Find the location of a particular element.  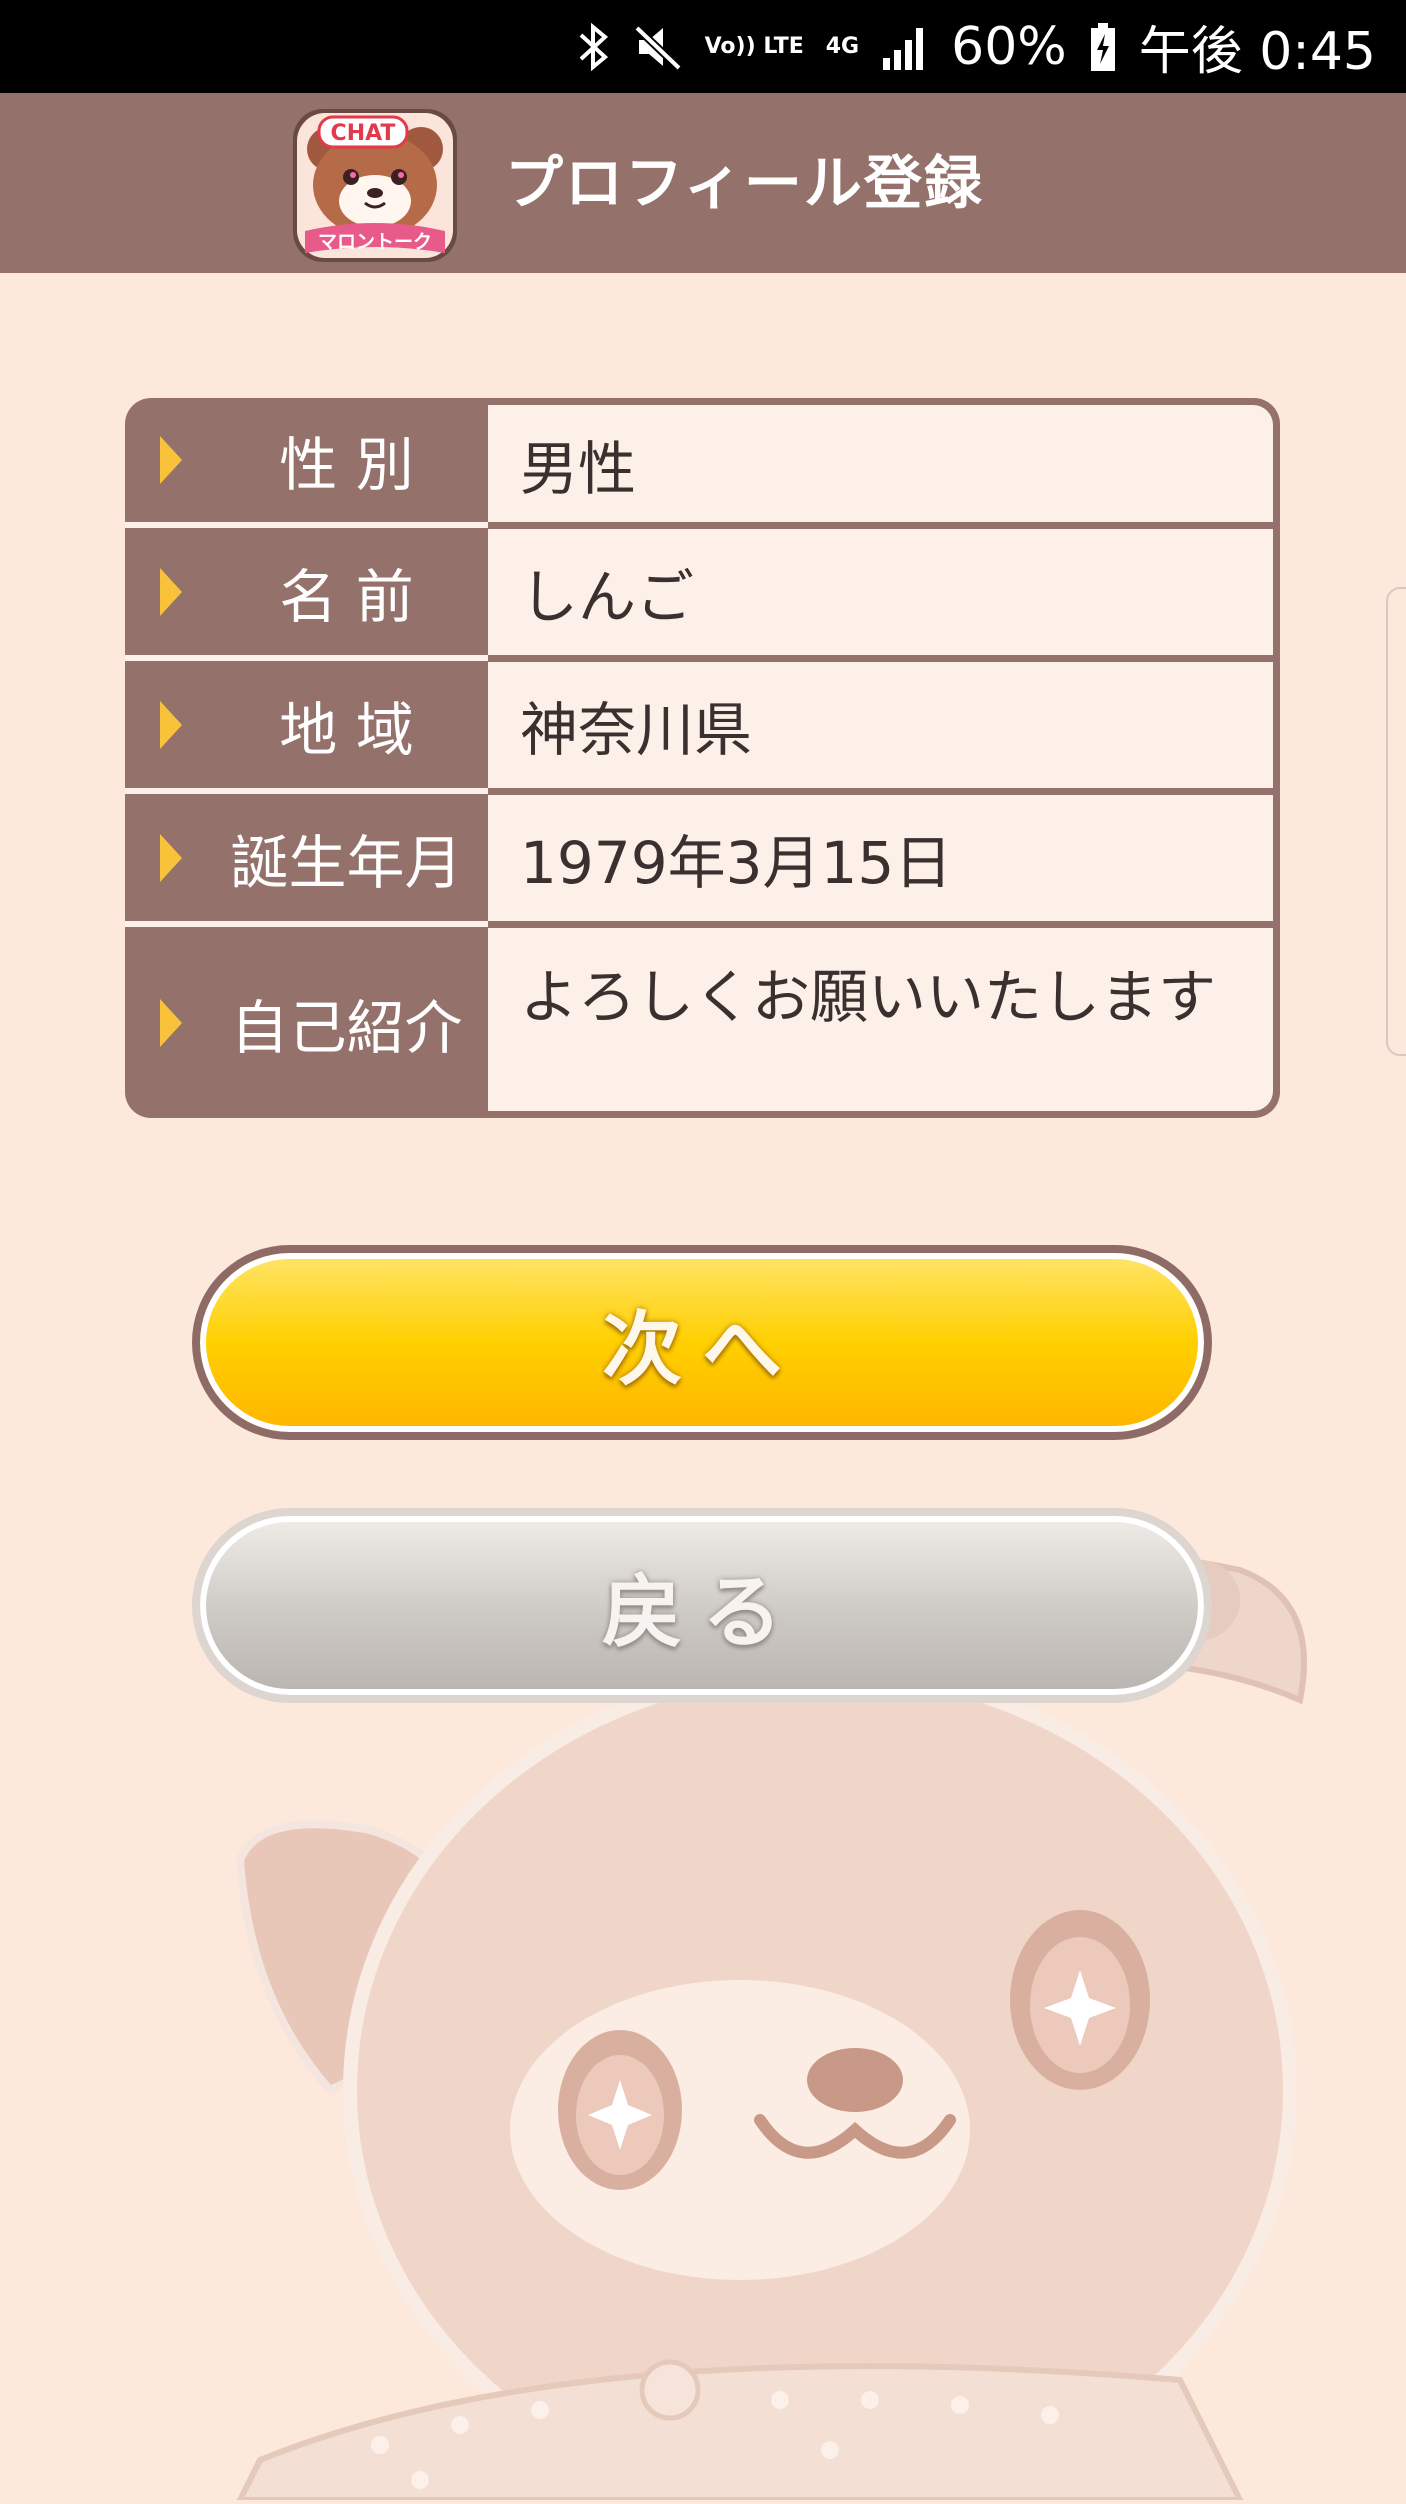

battery-percent: 60% is located at coordinates (1009, 46).